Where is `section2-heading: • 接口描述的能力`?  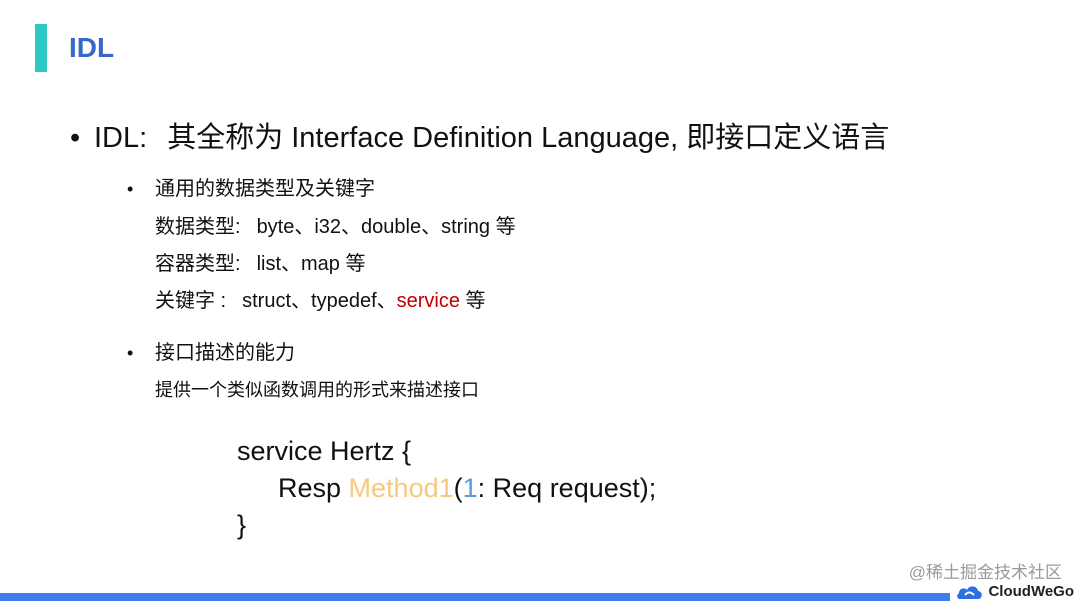 section2-heading: • 接口描述的能力 is located at coordinates (211, 353).